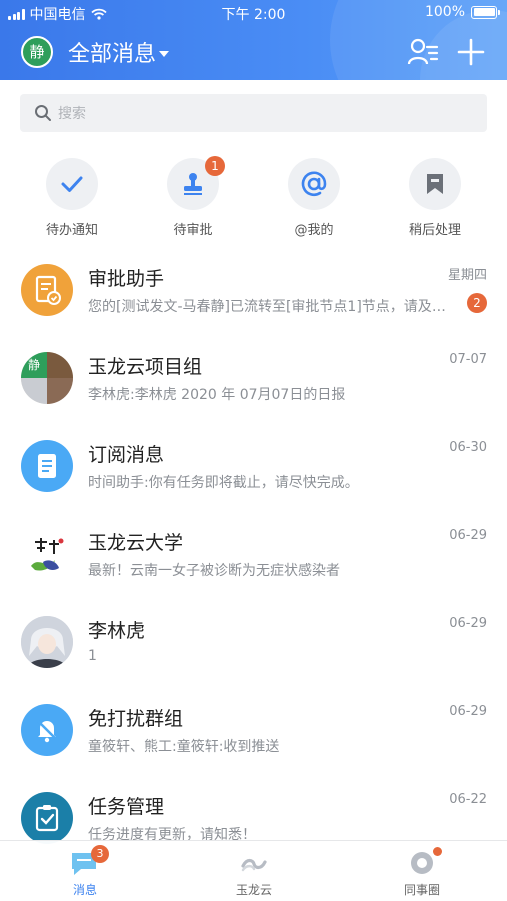 The width and height of the screenshot is (507, 901). I want to click on at-icon, so click(314, 184).